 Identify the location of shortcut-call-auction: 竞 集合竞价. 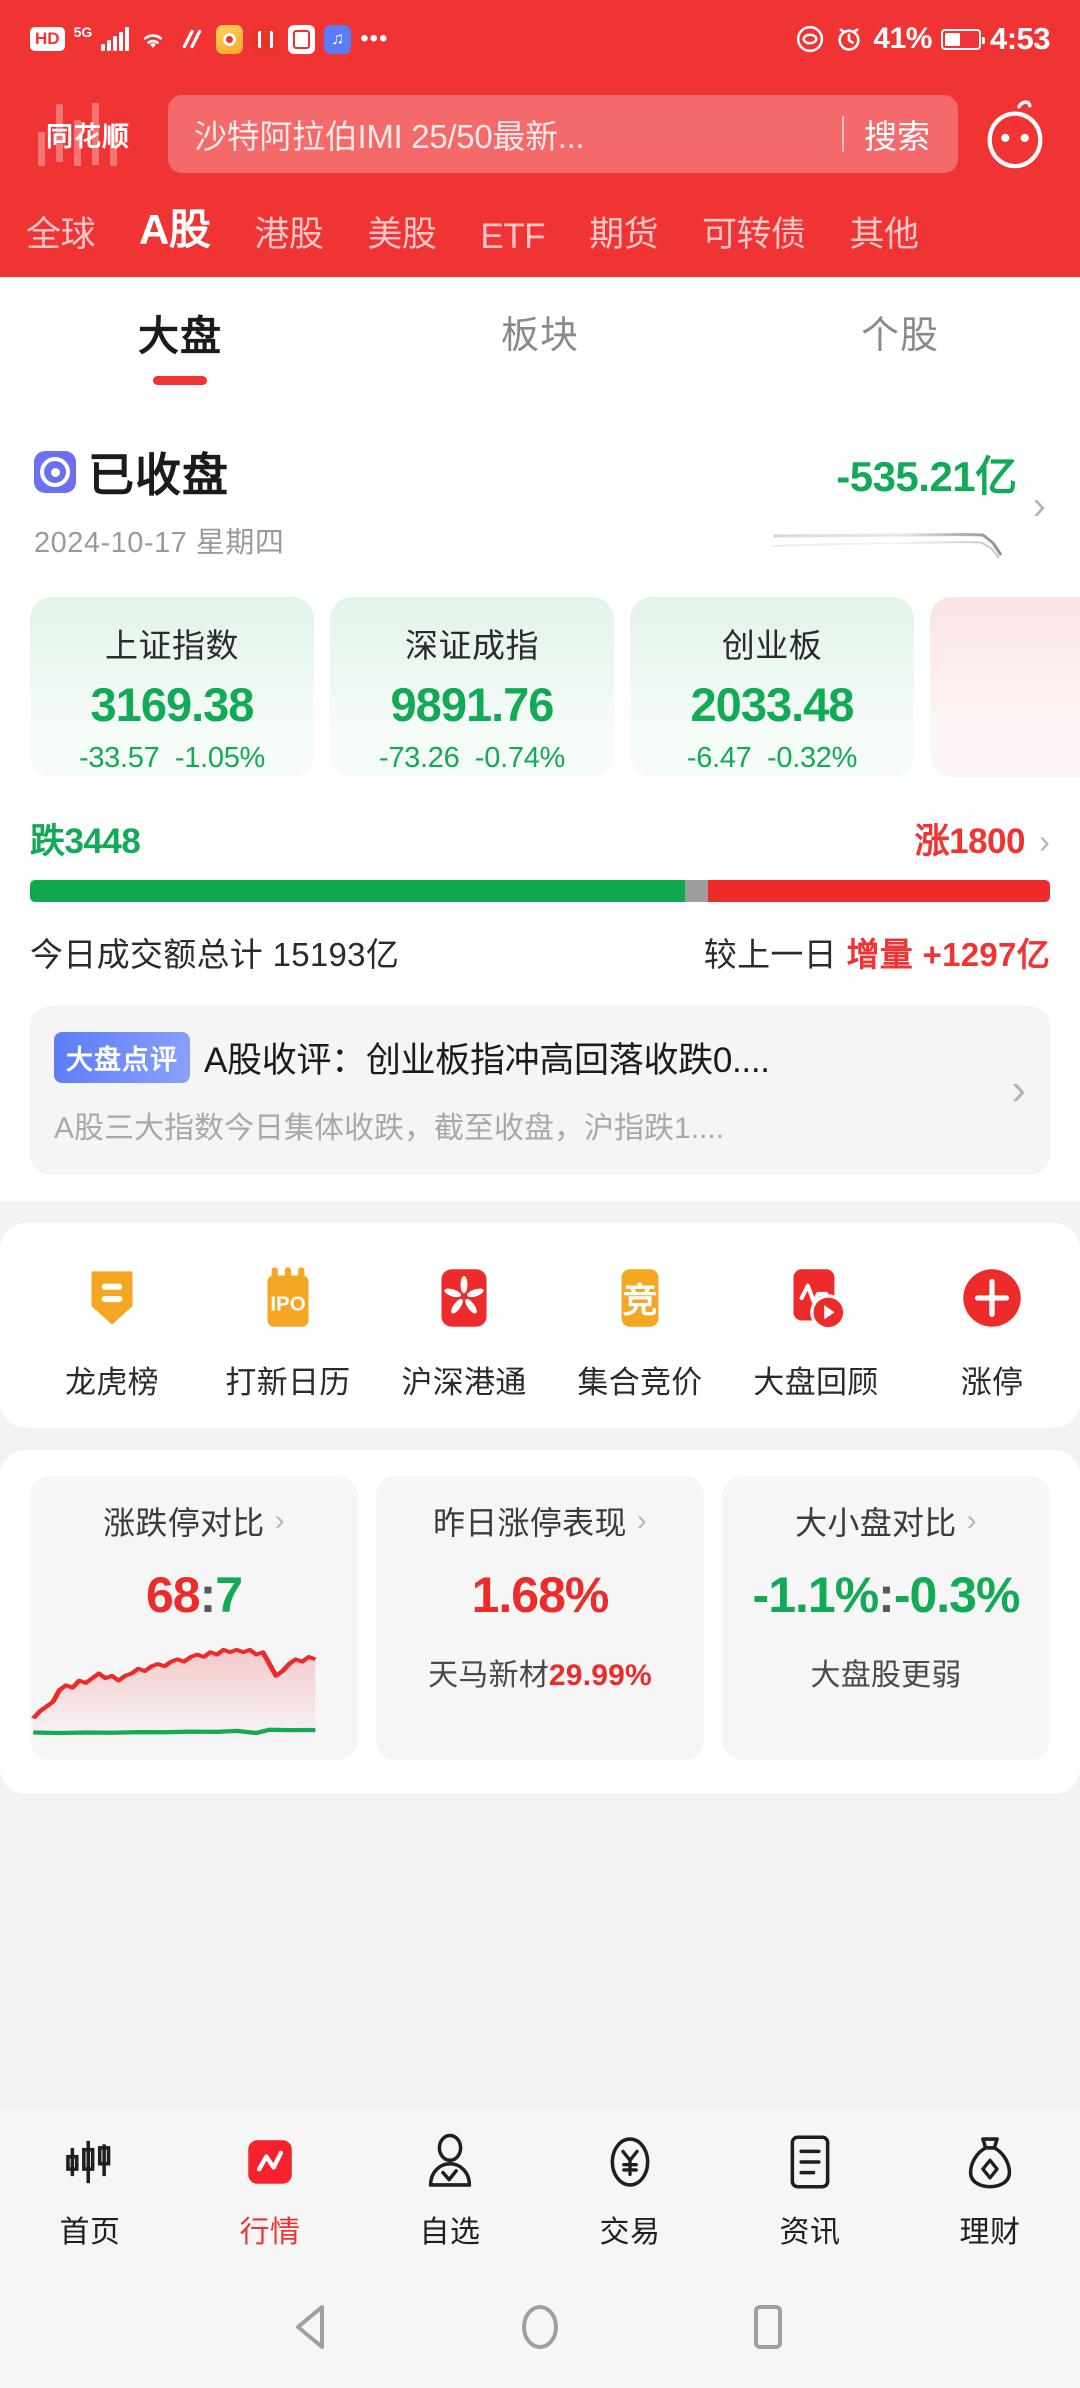
(640, 1329).